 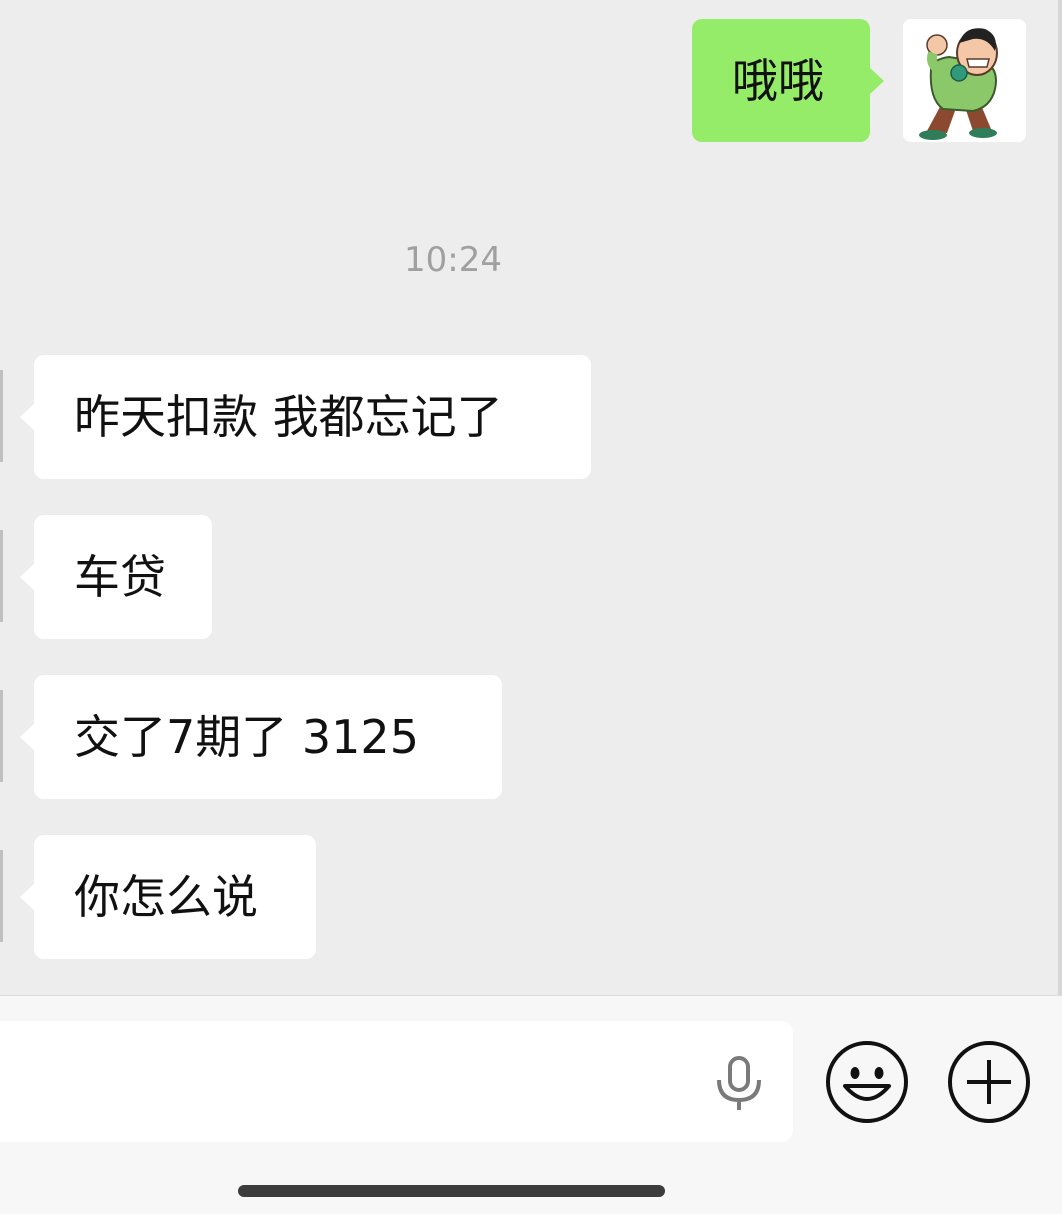 What do you see at coordinates (451, 1191) in the screenshot?
I see `home-indicator` at bounding box center [451, 1191].